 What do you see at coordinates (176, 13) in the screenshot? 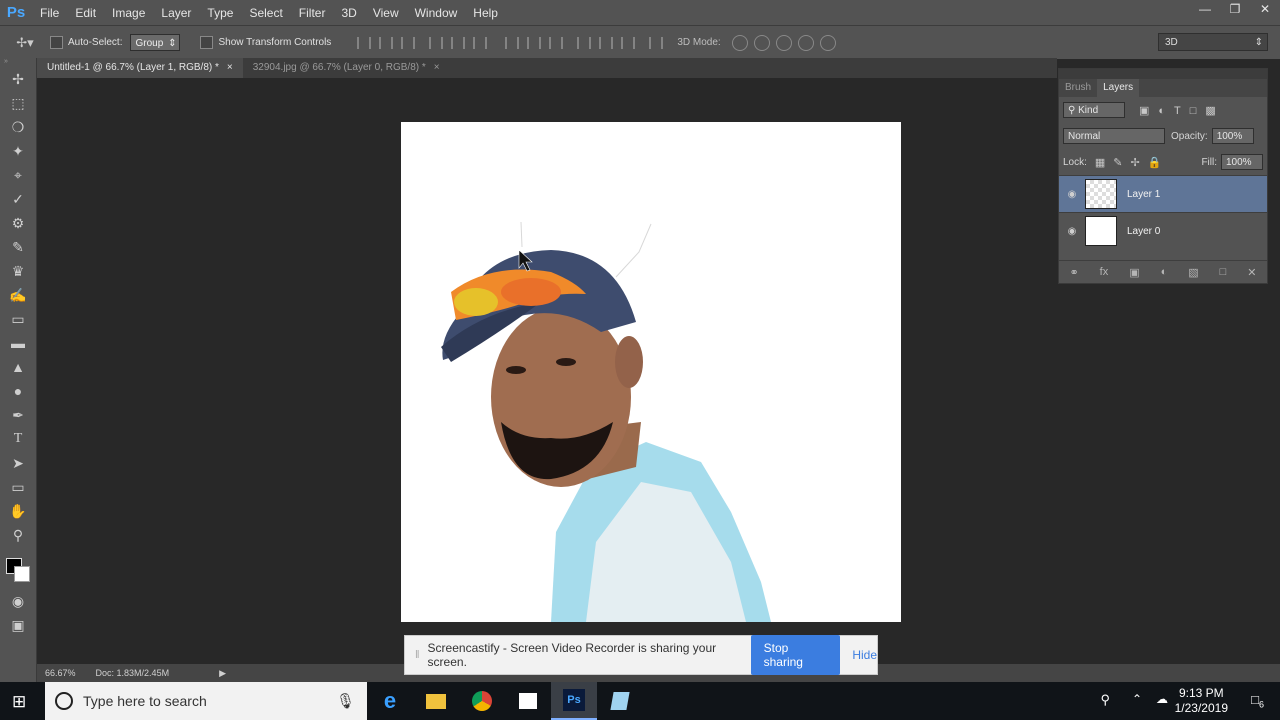
I see `menu-layer: Layer` at bounding box center [176, 13].